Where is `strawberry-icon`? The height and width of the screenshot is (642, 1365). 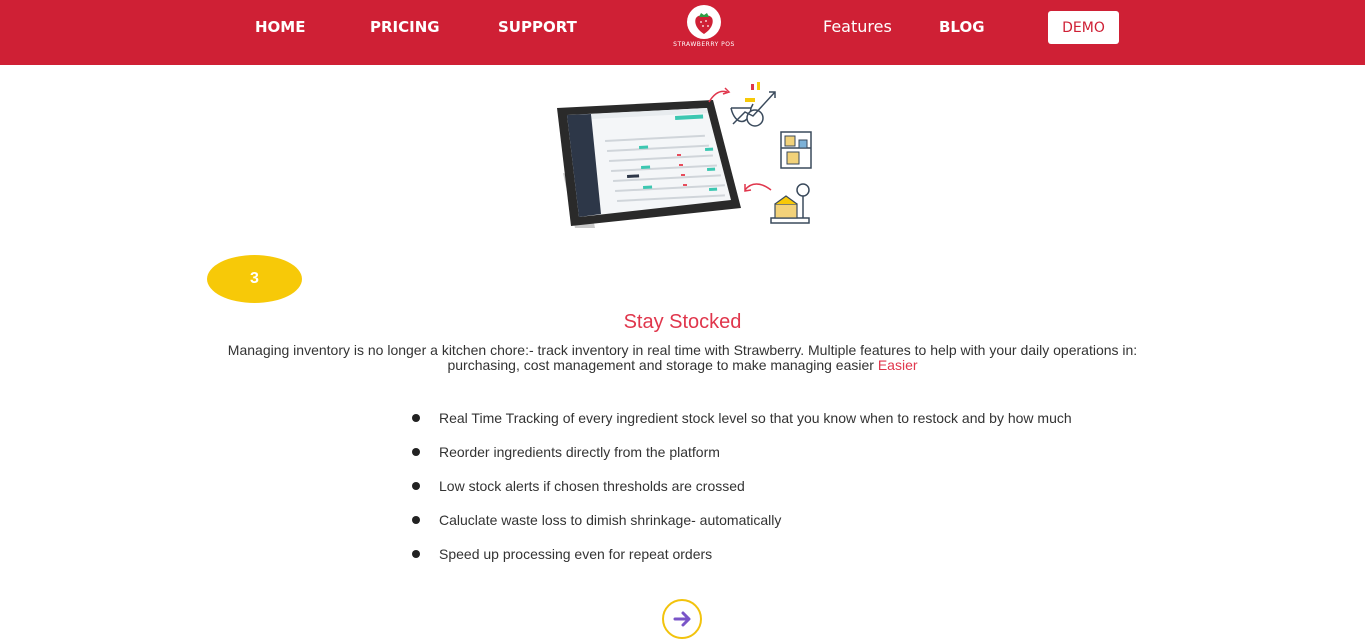
strawberry-icon is located at coordinates (704, 23).